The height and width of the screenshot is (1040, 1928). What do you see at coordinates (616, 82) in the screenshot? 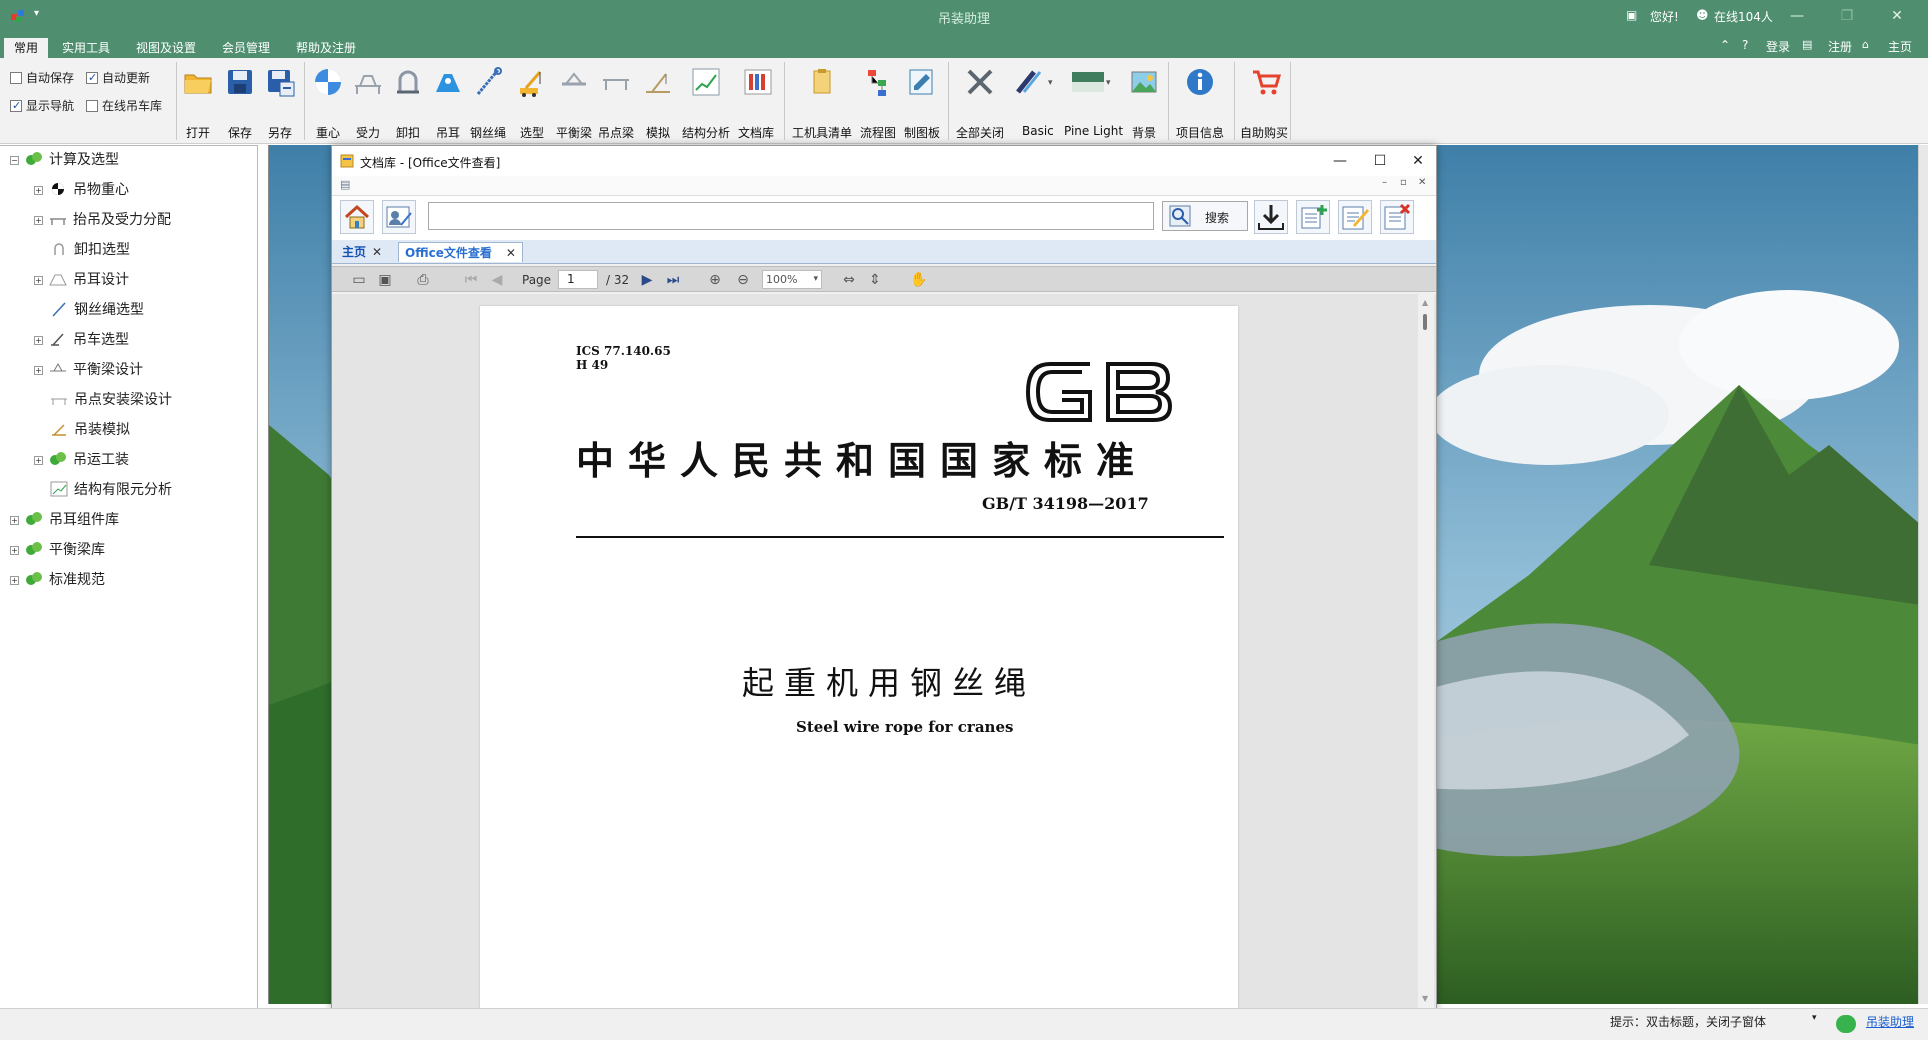
I see `lift-beam-icon` at bounding box center [616, 82].